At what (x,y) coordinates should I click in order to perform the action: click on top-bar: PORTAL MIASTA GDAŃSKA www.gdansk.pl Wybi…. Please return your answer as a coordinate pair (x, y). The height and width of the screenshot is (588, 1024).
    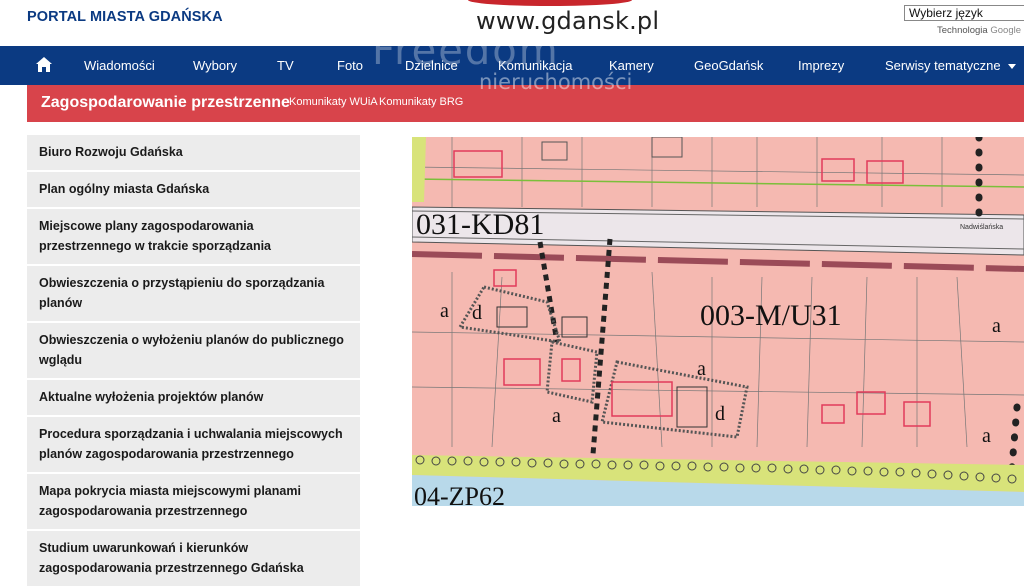
    Looking at the image, I should click on (512, 23).